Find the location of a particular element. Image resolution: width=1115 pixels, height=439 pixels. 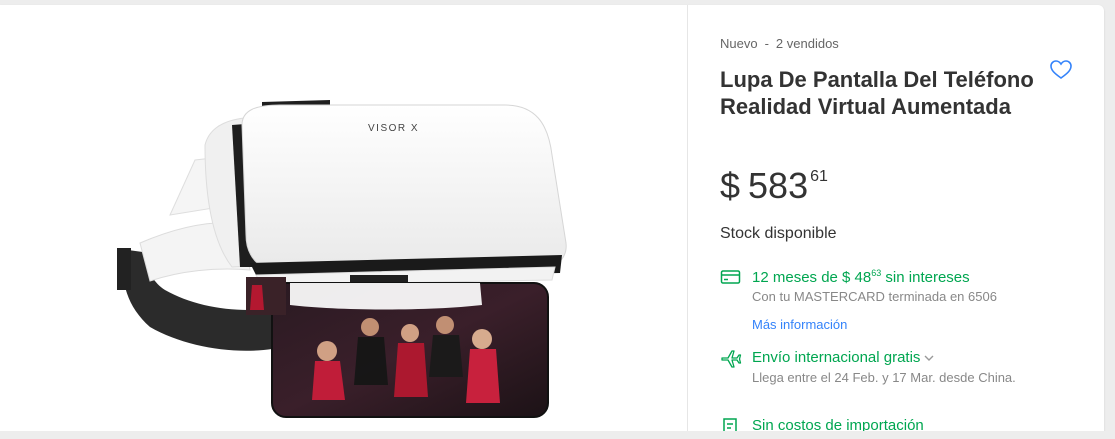

installments-suffix: sin intereses is located at coordinates (925, 277).